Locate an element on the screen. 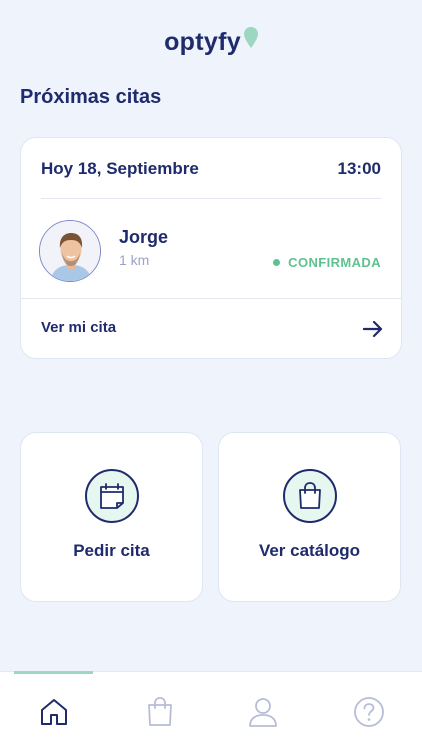 The image size is (422, 750). view-catalog-button: Ver catálogo is located at coordinates (309, 517).